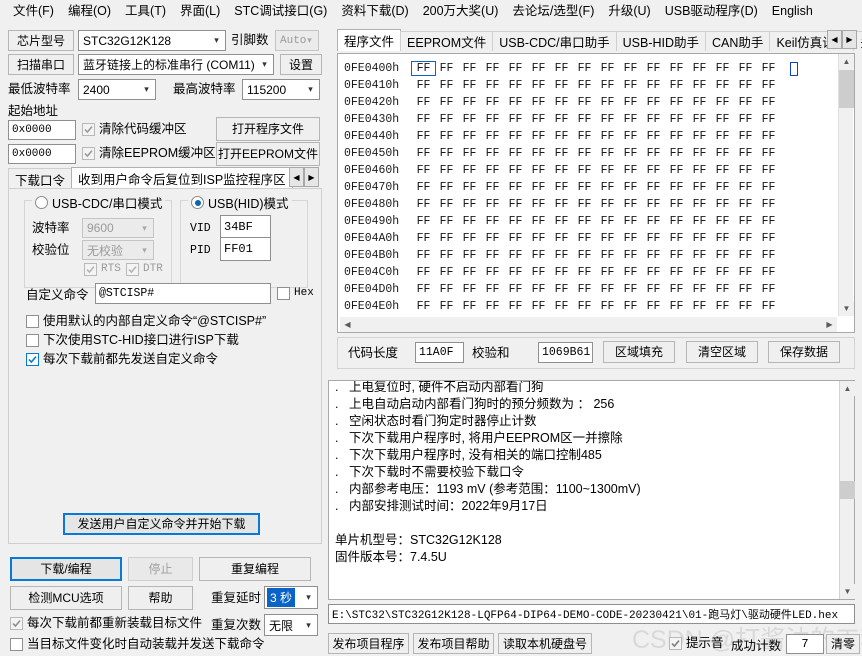  I want to click on vid-input: 34BF, so click(245, 227).